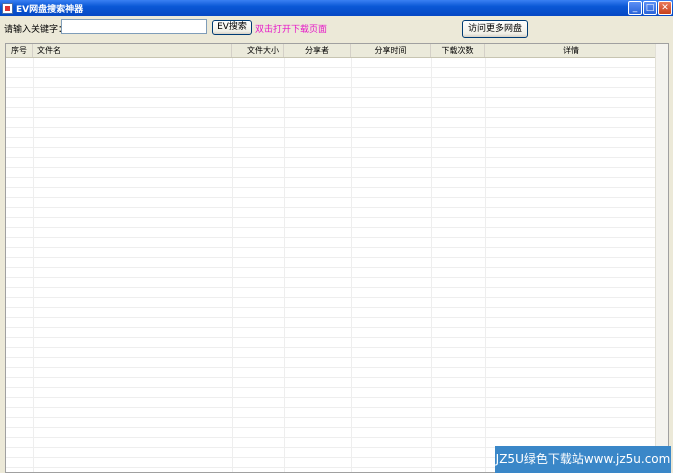 The width and height of the screenshot is (673, 473). Describe the element at coordinates (336, 8) in the screenshot. I see `title-bar: EV网盘搜索神器 _ □ ✕` at that location.